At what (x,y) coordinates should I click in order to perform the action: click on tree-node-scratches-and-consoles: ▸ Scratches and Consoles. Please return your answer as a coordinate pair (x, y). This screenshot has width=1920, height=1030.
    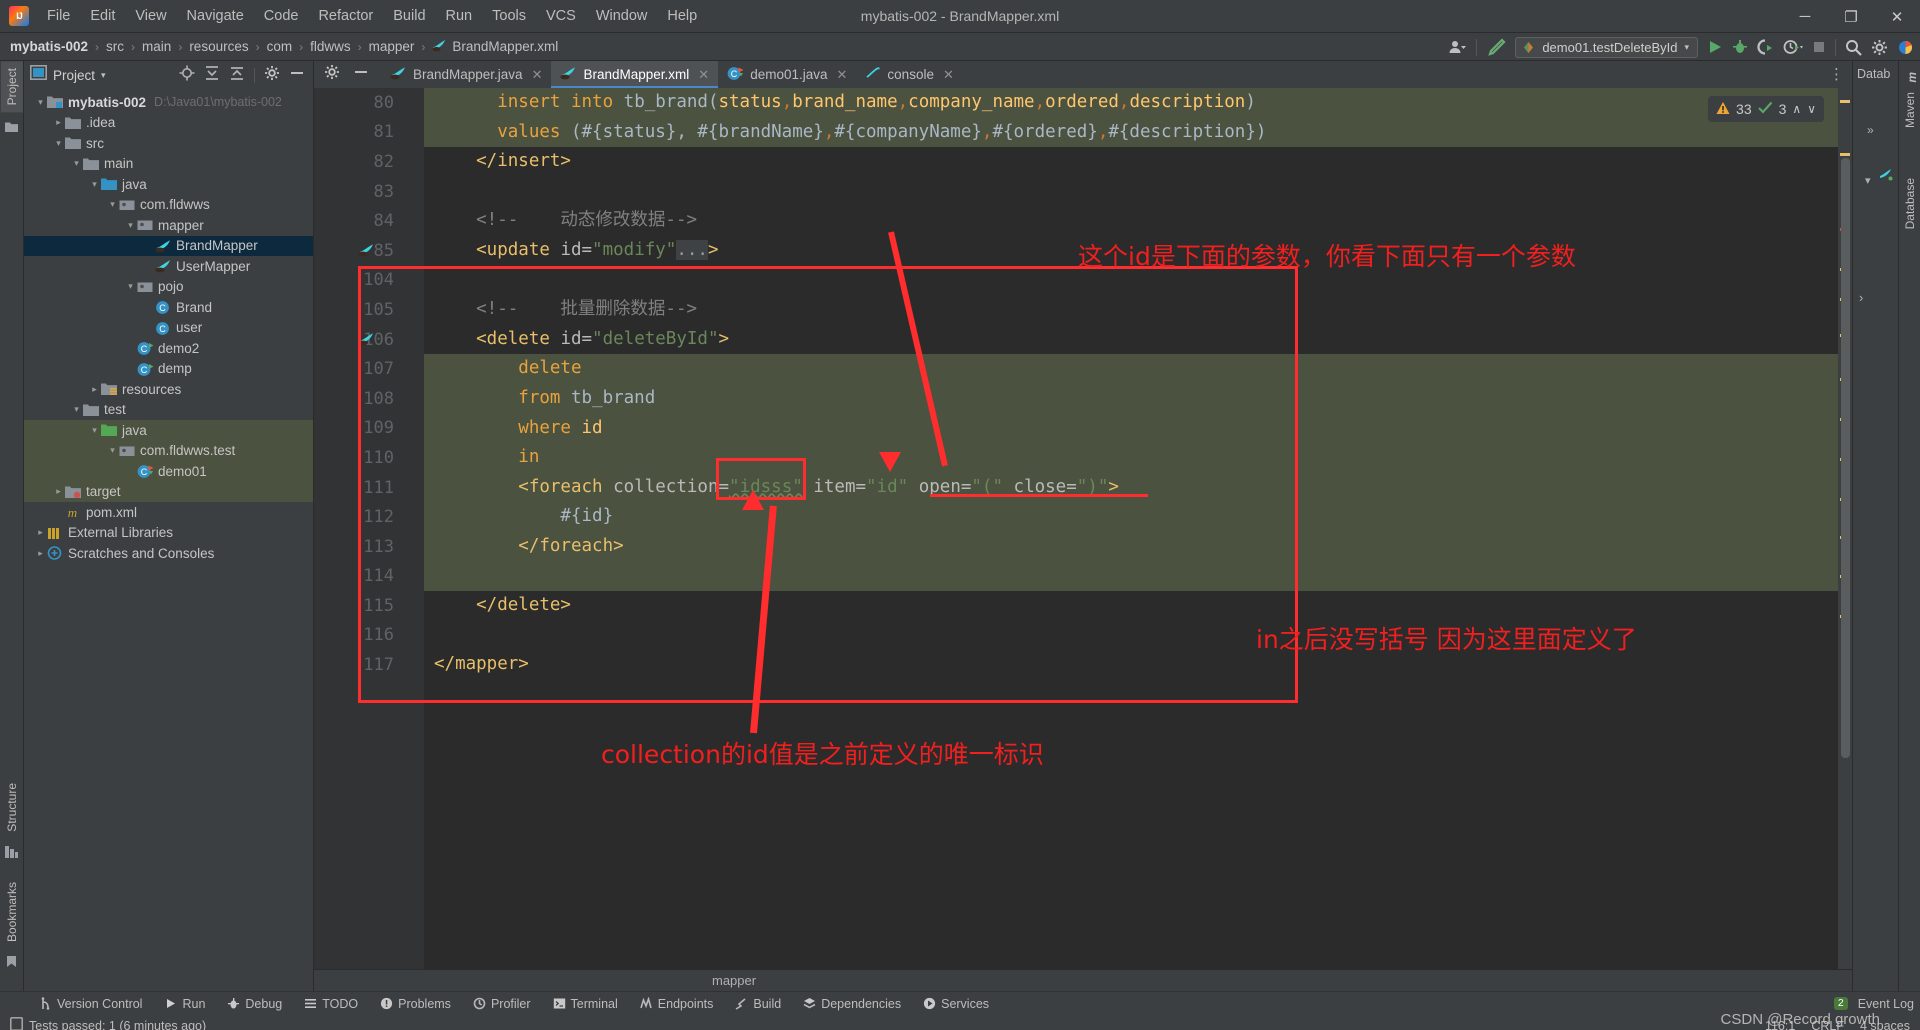
    Looking at the image, I should click on (168, 553).